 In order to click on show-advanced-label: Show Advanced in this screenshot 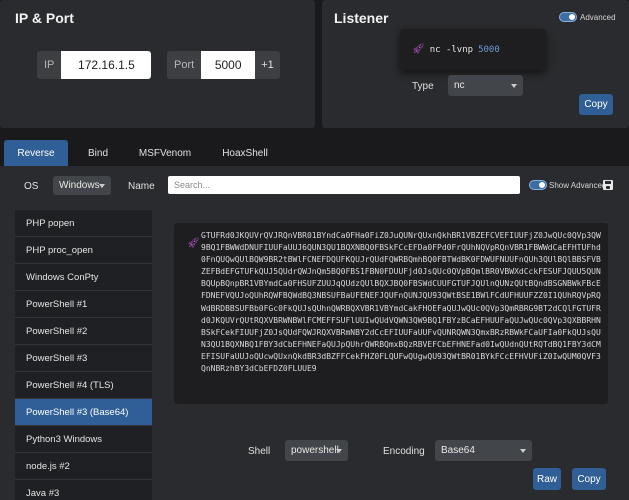, I will do `click(578, 185)`.